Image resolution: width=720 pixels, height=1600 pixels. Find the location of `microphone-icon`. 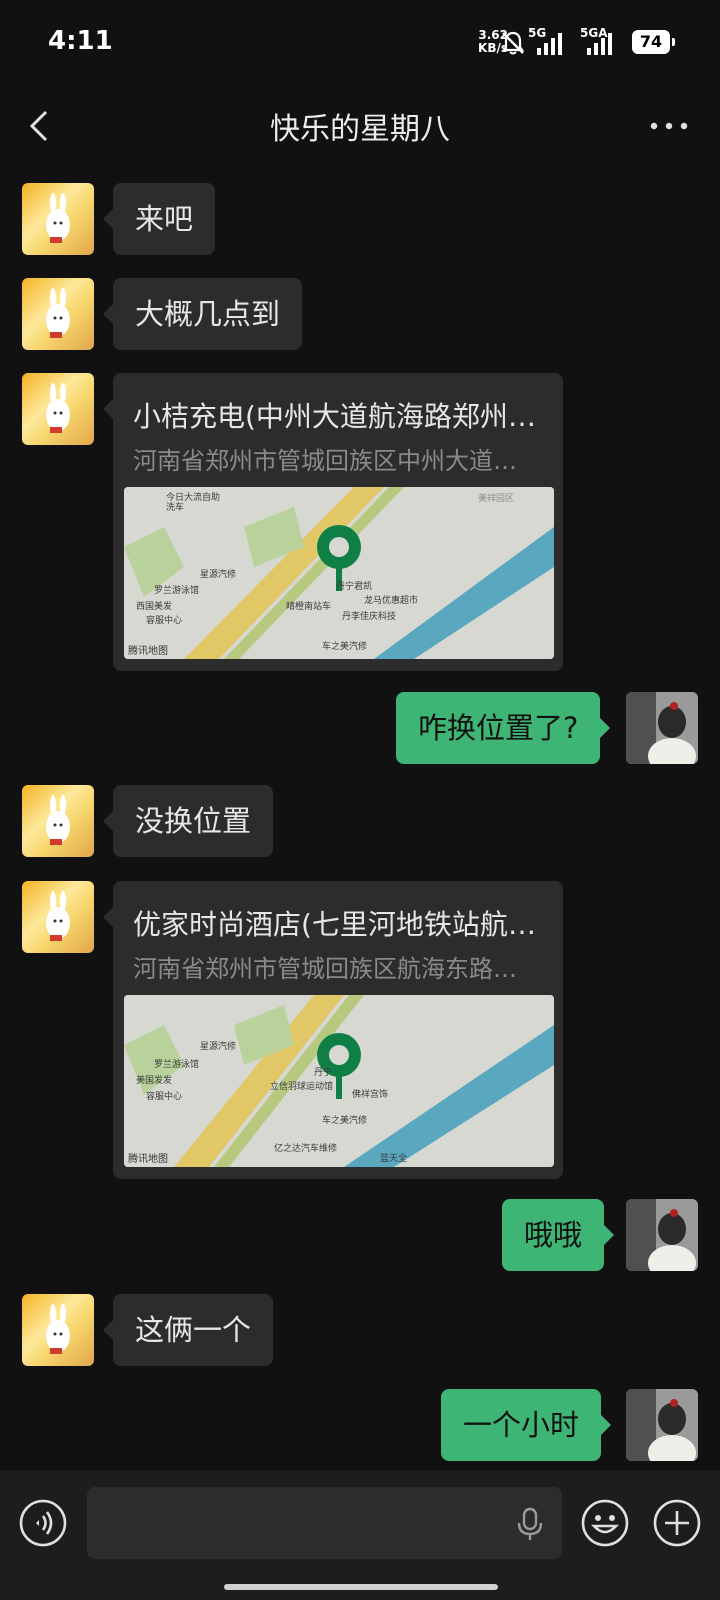

microphone-icon is located at coordinates (530, 1524).